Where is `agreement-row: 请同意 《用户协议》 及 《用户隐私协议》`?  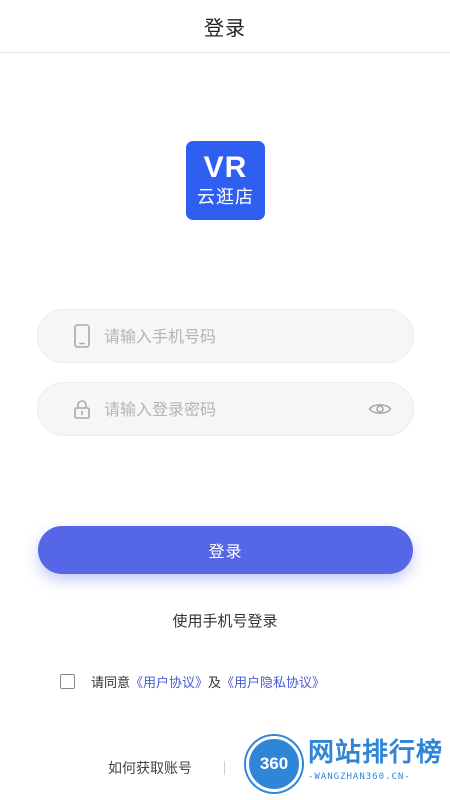 agreement-row: 请同意 《用户协议》 及 《用户隐私协议》 is located at coordinates (192, 681).